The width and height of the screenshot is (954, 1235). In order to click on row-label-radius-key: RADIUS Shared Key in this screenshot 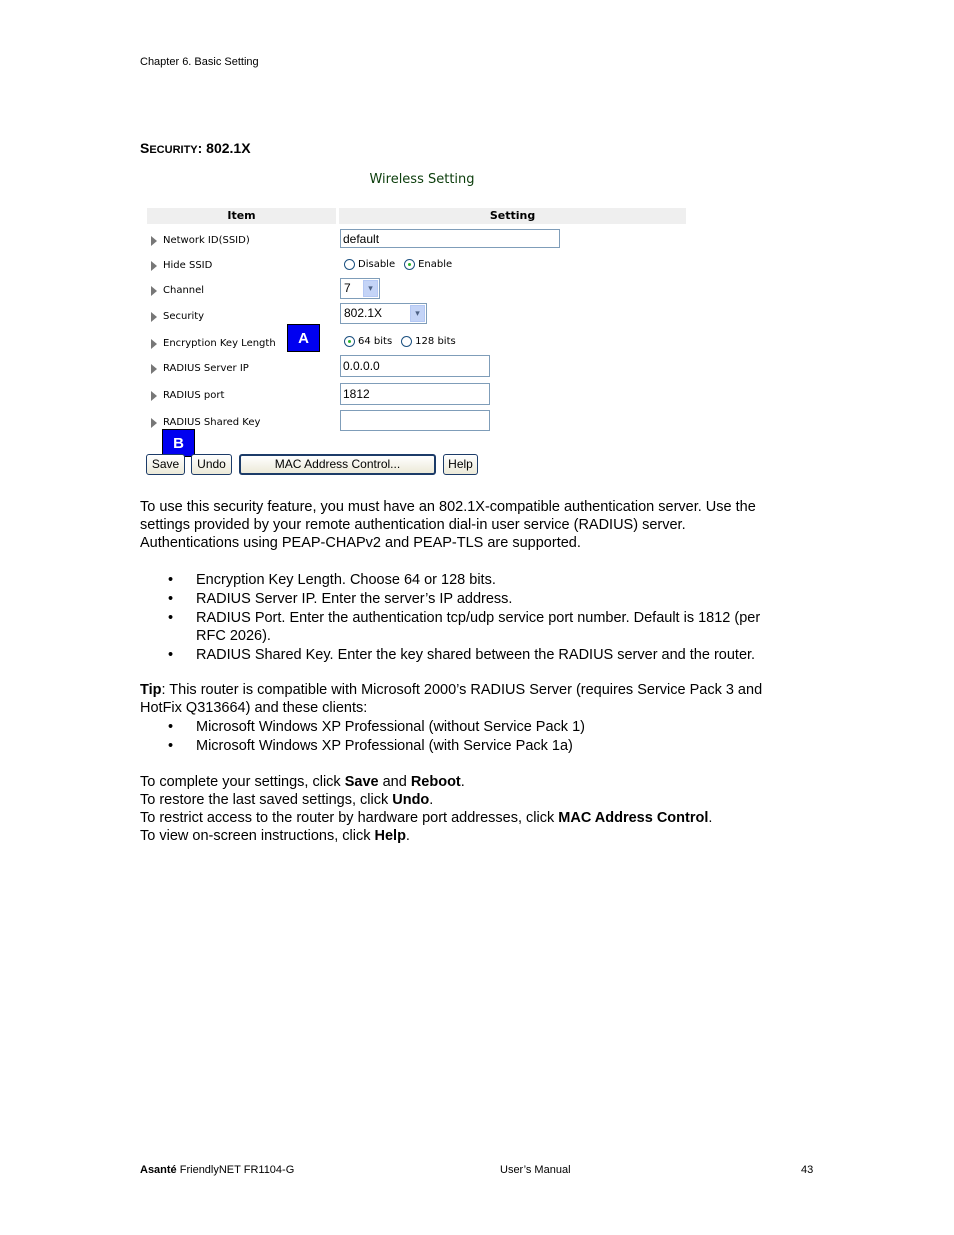, I will do `click(205, 422)`.